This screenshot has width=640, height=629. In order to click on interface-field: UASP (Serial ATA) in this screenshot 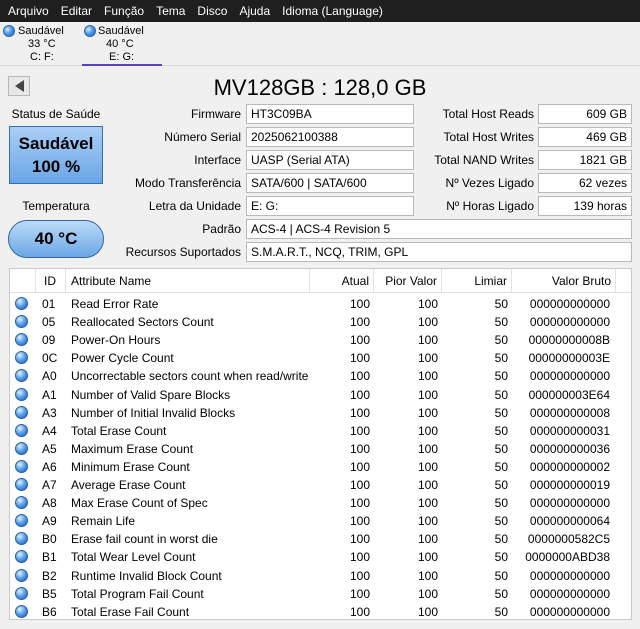, I will do `click(330, 160)`.